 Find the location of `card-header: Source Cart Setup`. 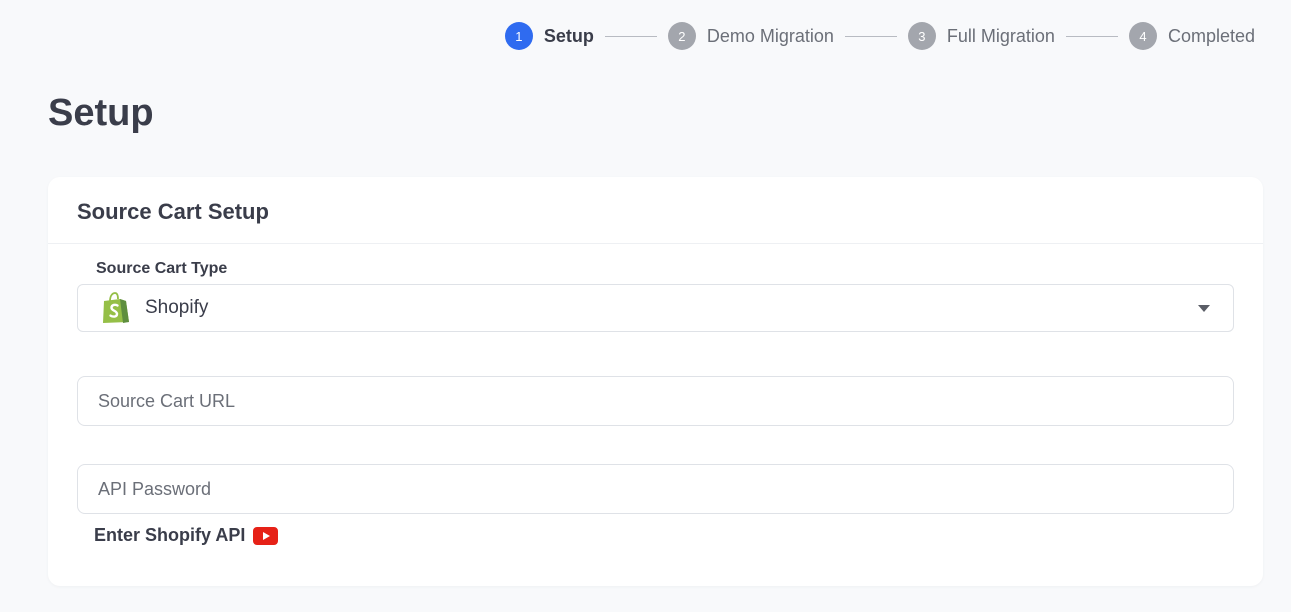

card-header: Source Cart Setup is located at coordinates (655, 210).